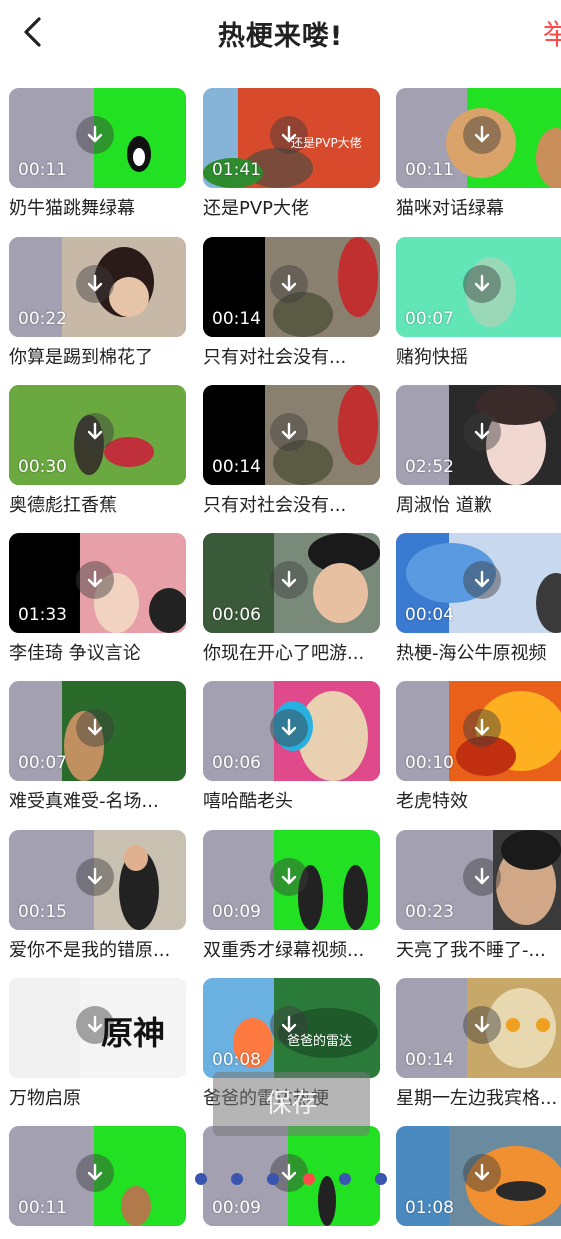 This screenshot has height=1239, width=561. I want to click on video-thumbnail: 00:15, so click(97, 880).